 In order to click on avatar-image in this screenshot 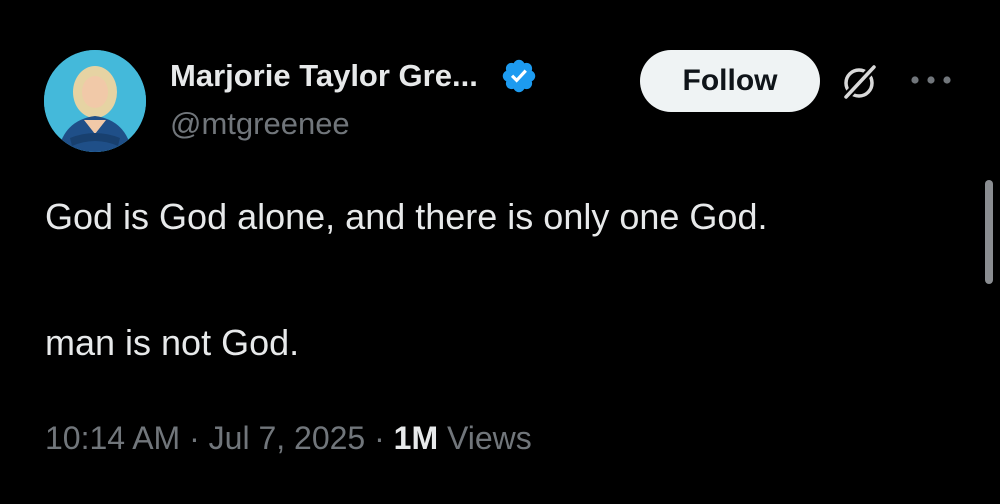, I will do `click(95, 101)`.